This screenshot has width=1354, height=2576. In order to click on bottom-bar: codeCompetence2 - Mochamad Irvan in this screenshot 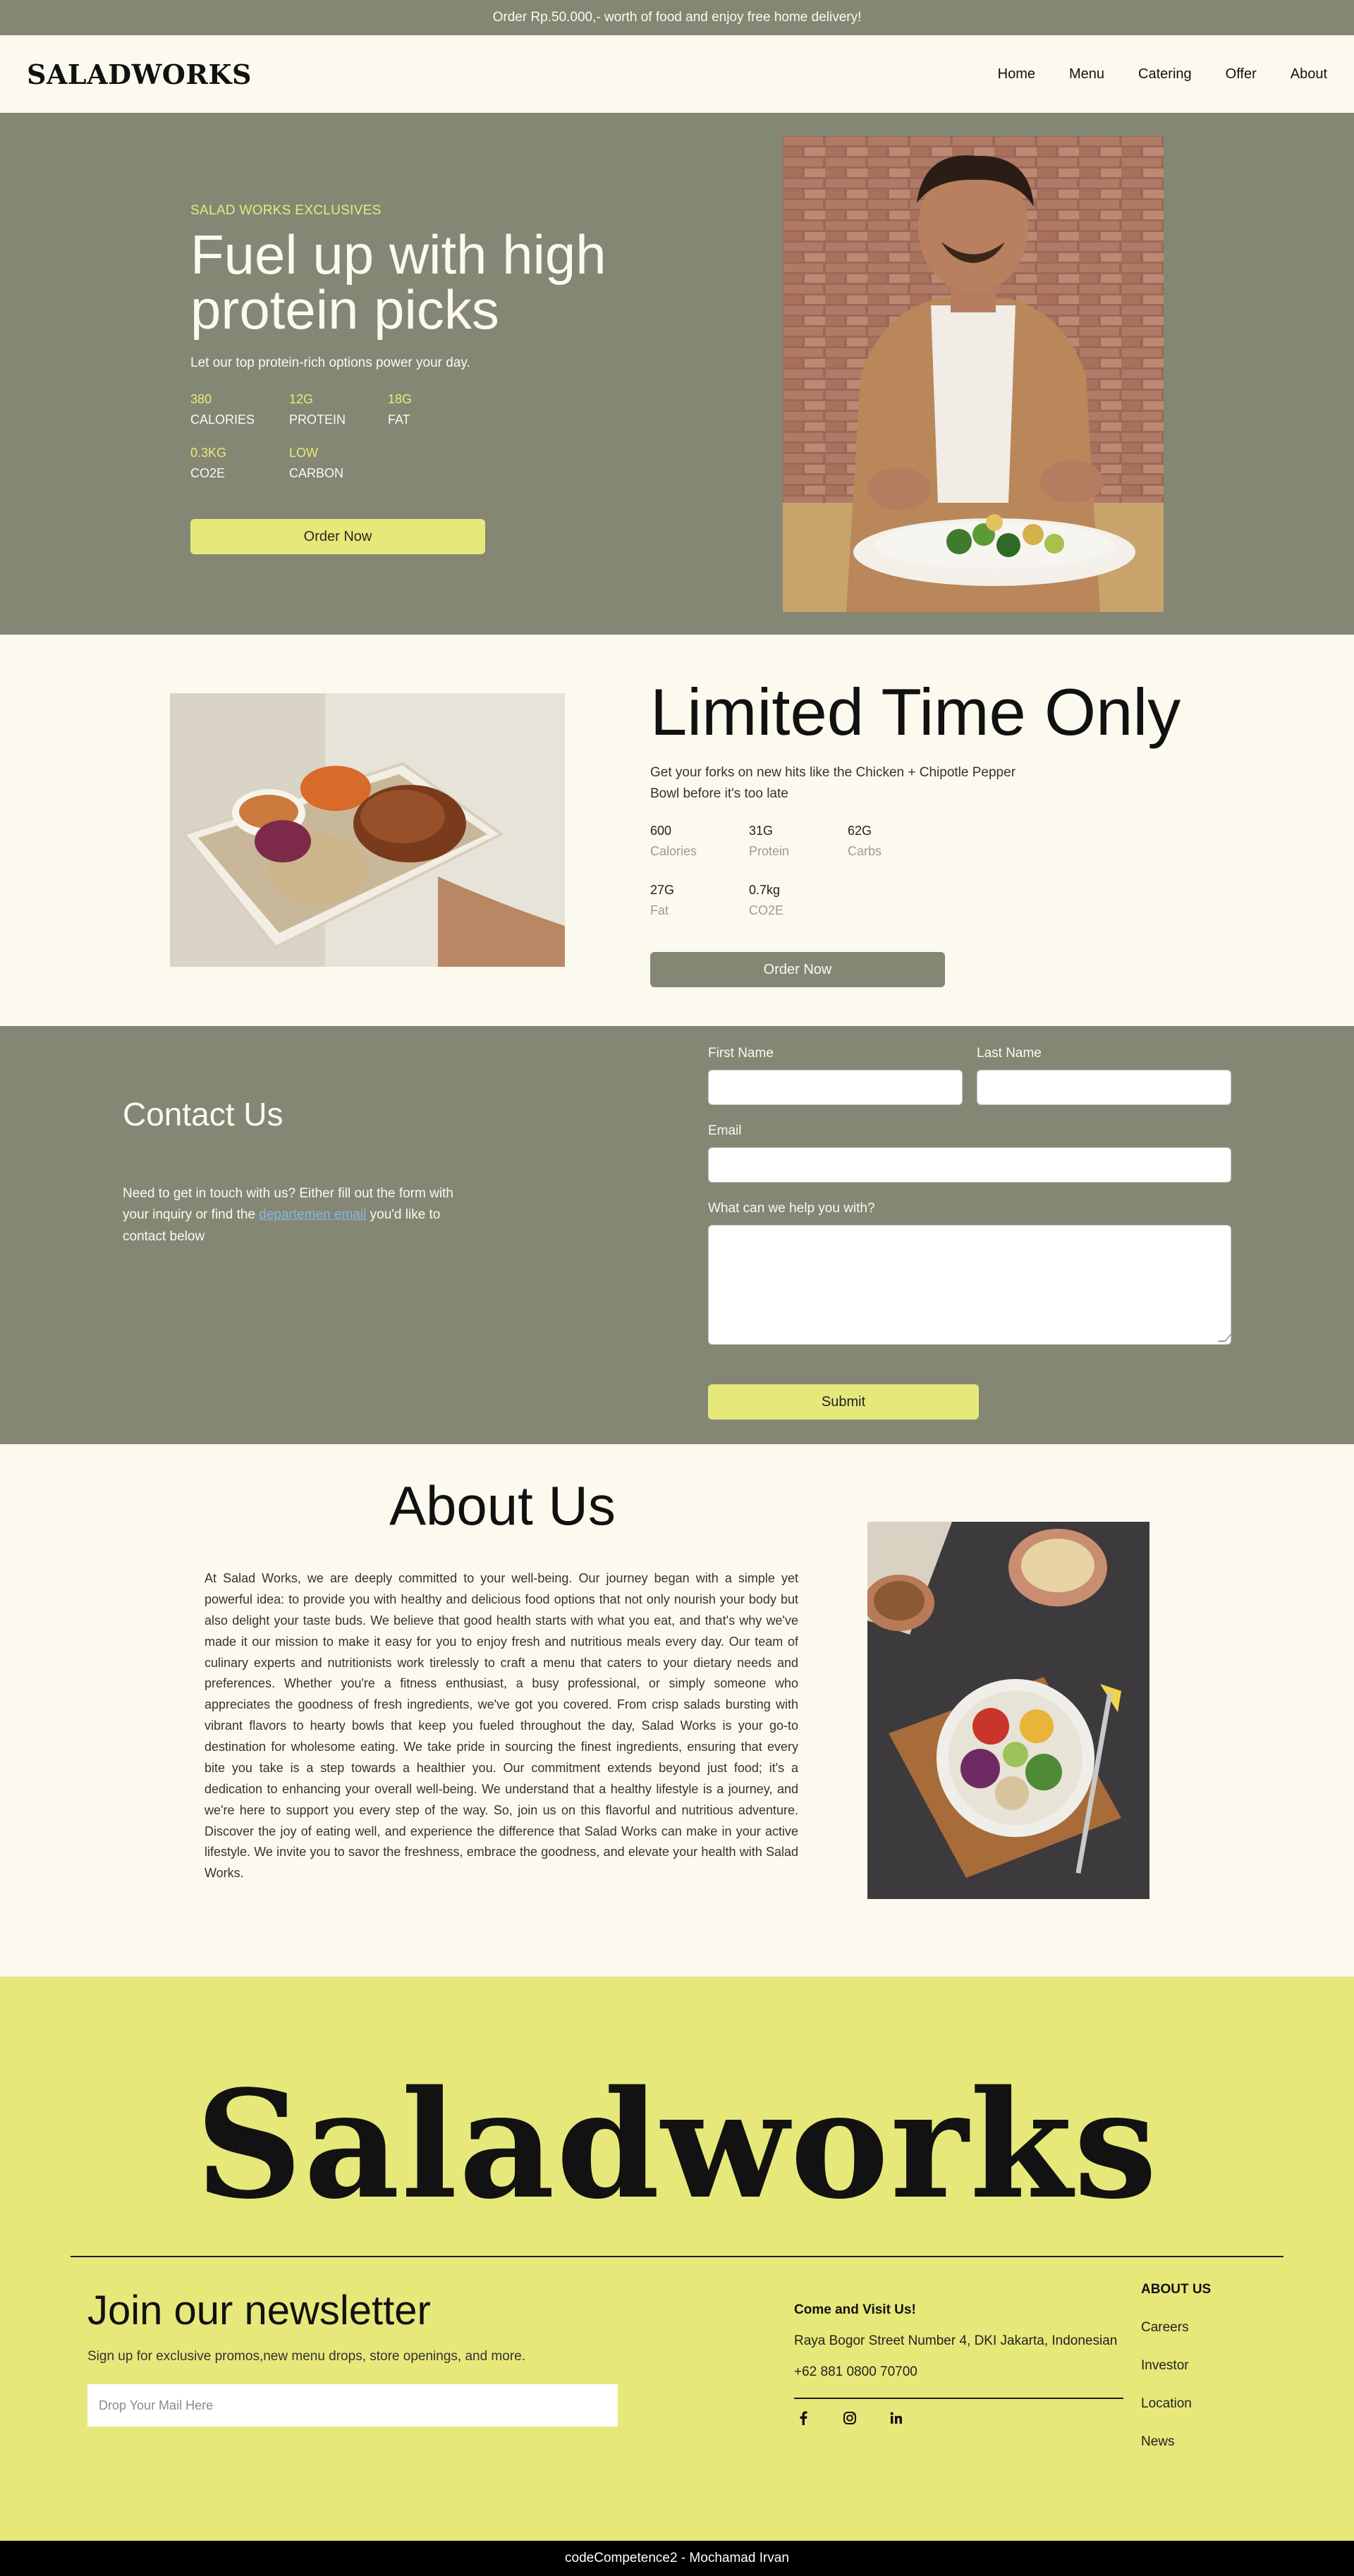, I will do `click(677, 2558)`.